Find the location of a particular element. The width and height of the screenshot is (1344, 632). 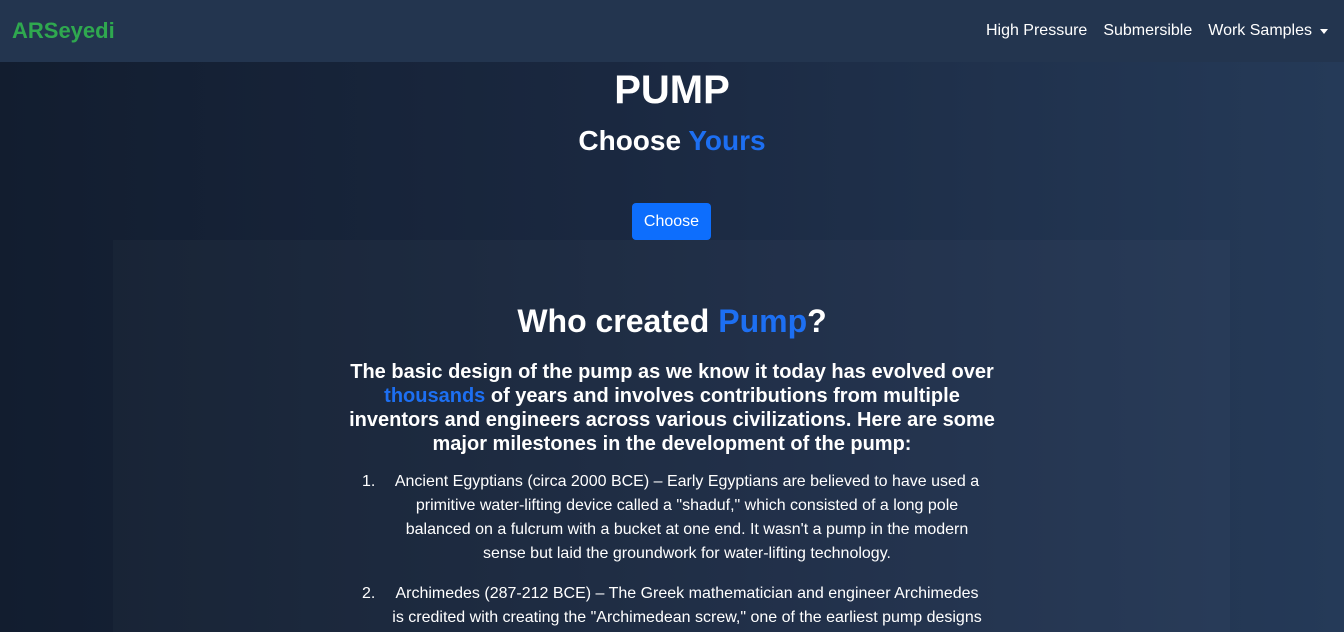

caret-down-icon is located at coordinates (1324, 31).